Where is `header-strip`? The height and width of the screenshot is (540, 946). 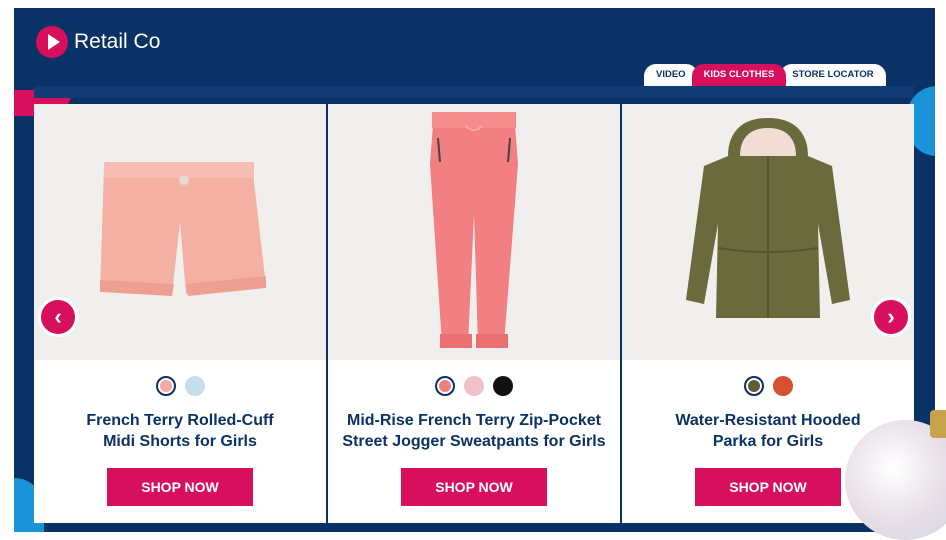 header-strip is located at coordinates (474, 92).